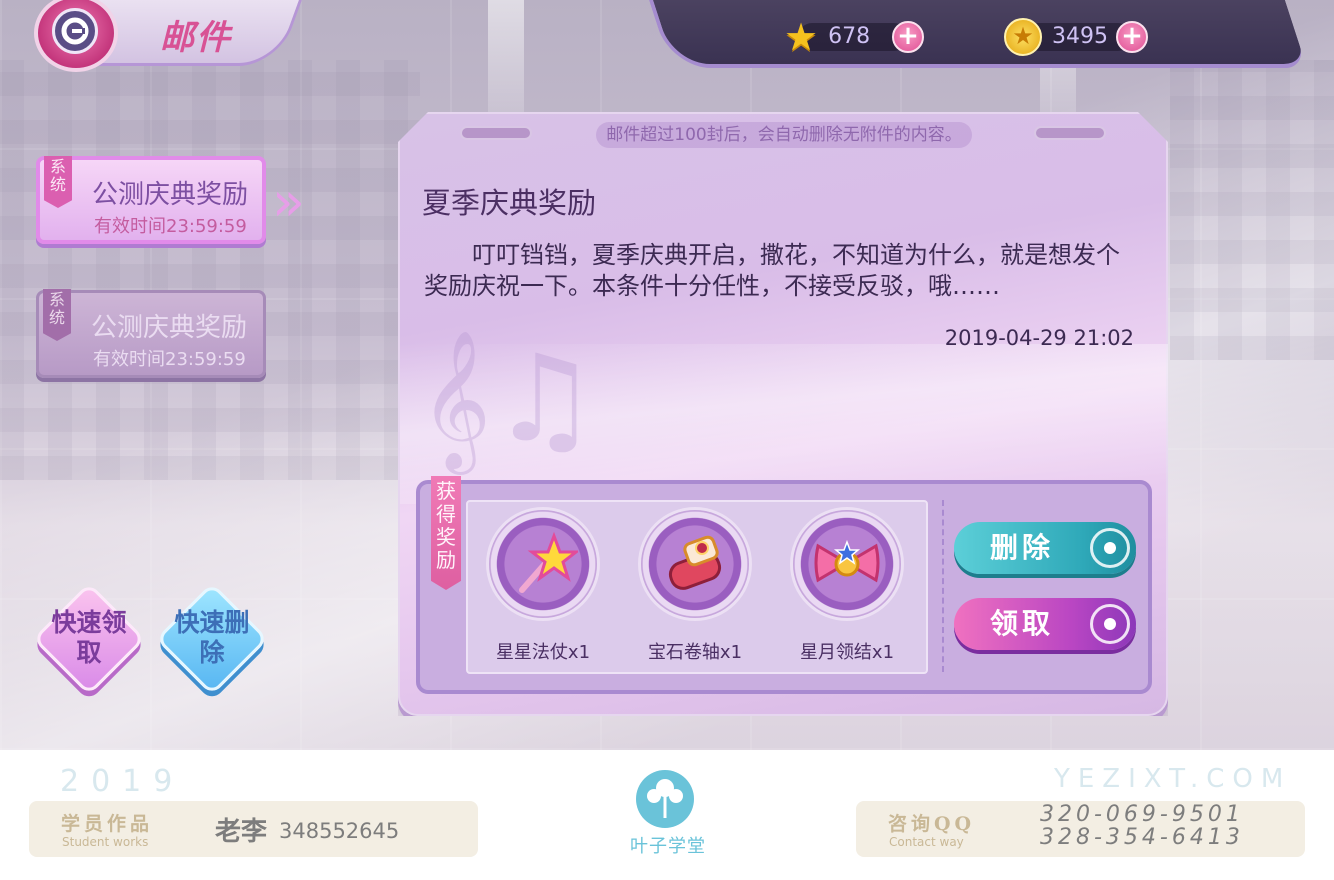  What do you see at coordinates (847, 563) in the screenshot?
I see `star-moon-bow-icon` at bounding box center [847, 563].